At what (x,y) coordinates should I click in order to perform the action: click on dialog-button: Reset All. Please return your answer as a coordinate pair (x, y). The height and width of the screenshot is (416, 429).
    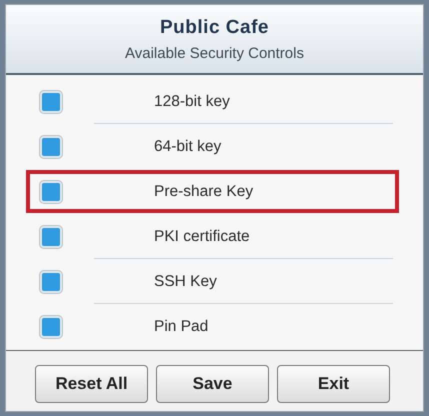
    Looking at the image, I should click on (91, 384).